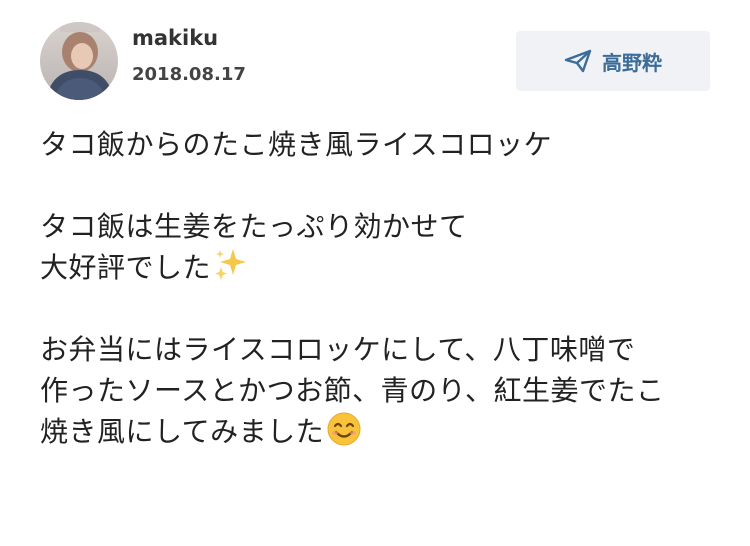 This screenshot has height=546, width=750. I want to click on post-line: タコ飯からのたこ焼き風ライスコロッケ, so click(296, 144).